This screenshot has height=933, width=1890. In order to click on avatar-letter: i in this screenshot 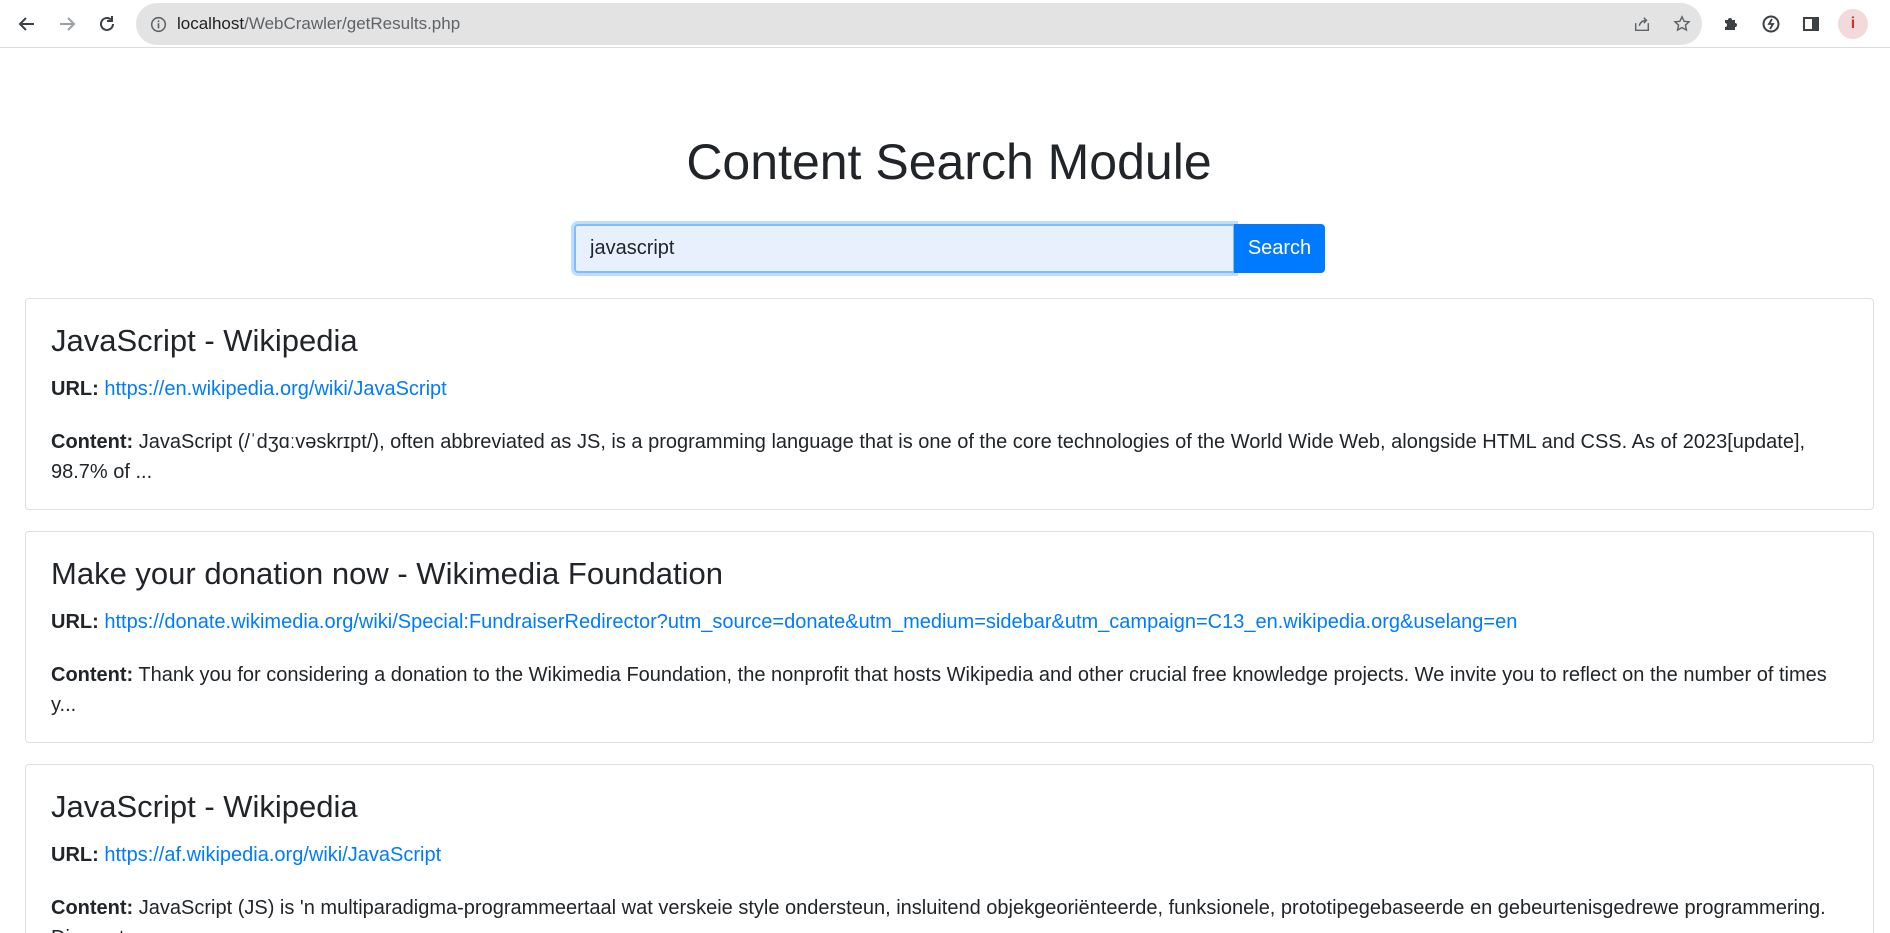, I will do `click(1853, 23)`.